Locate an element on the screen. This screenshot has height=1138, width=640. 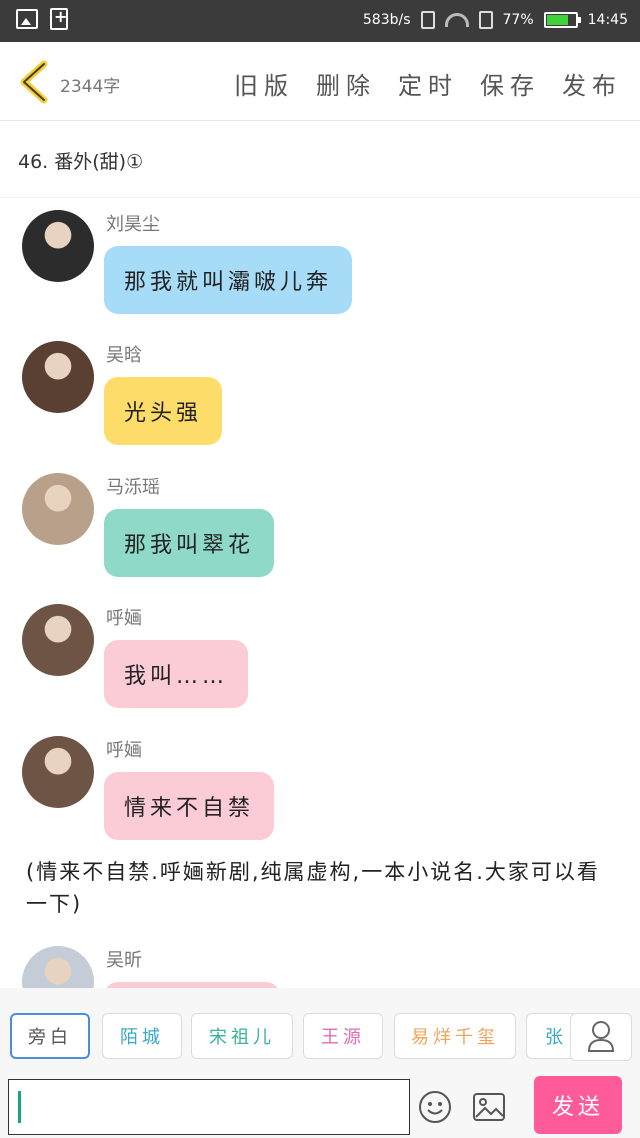
emoji-button is located at coordinates (435, 1107).